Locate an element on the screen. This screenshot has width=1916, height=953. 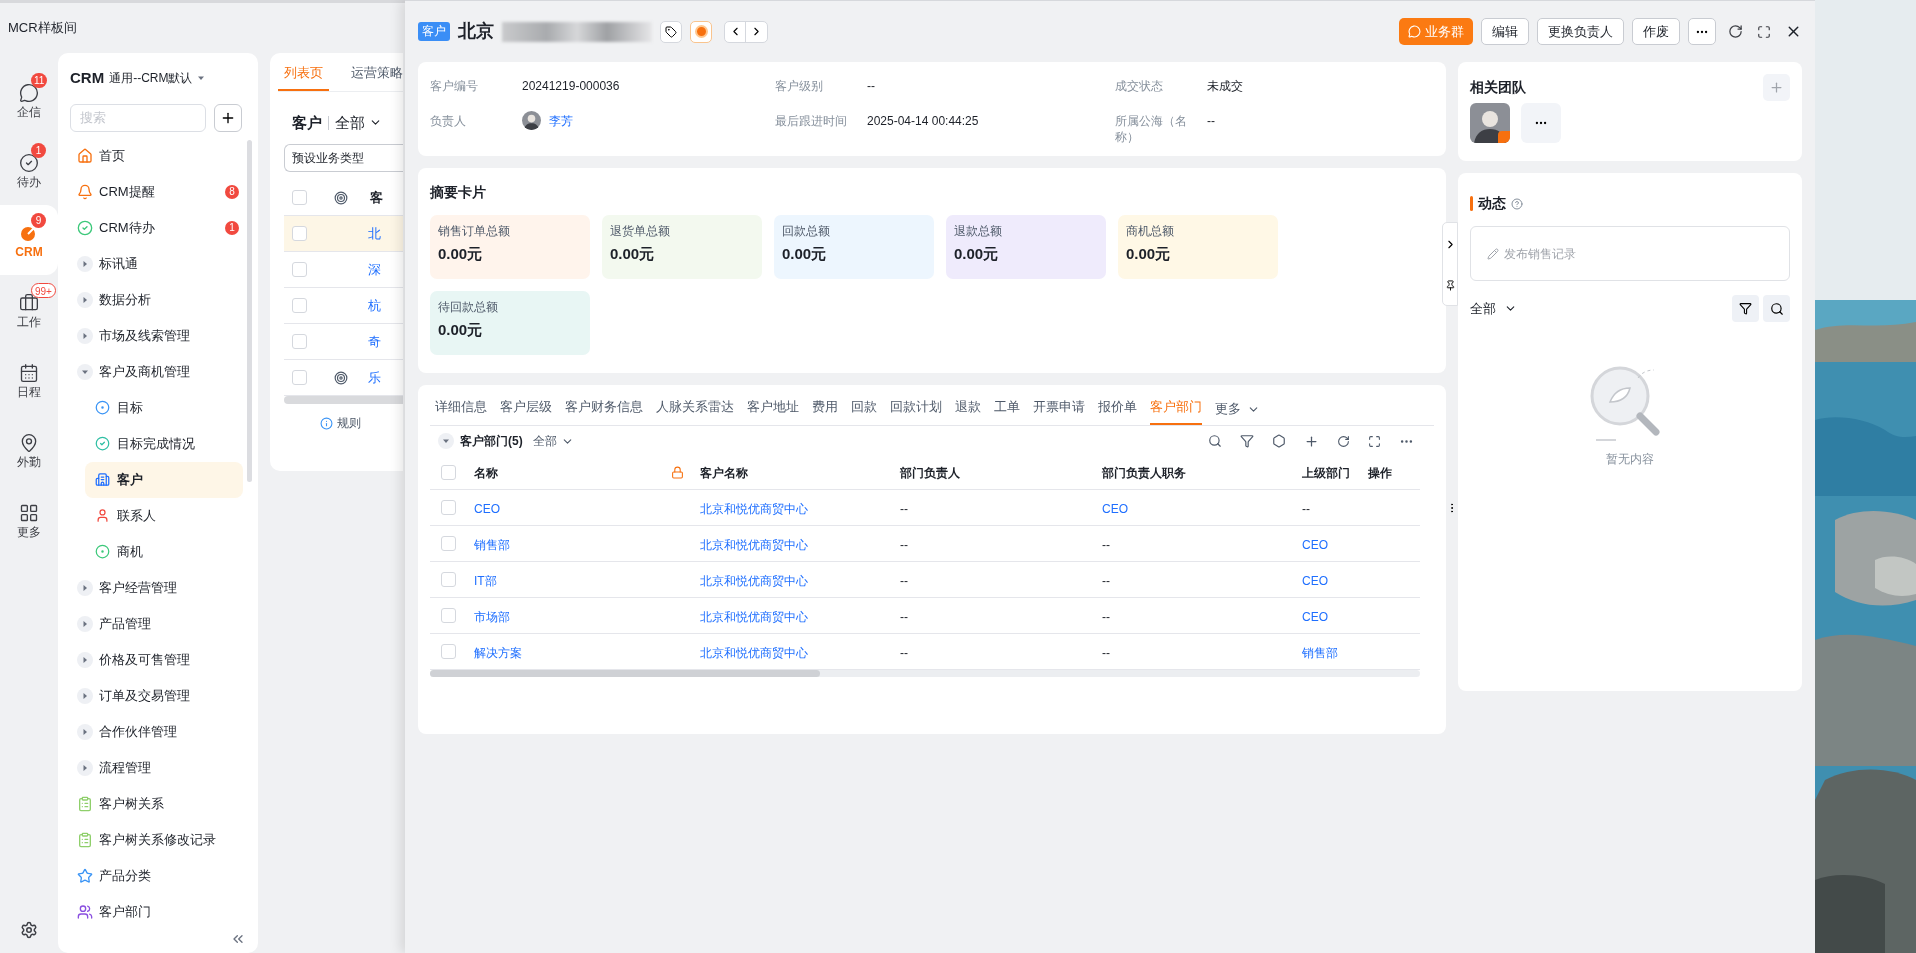
rail-item: CRM 9 is located at coordinates (29, 240).